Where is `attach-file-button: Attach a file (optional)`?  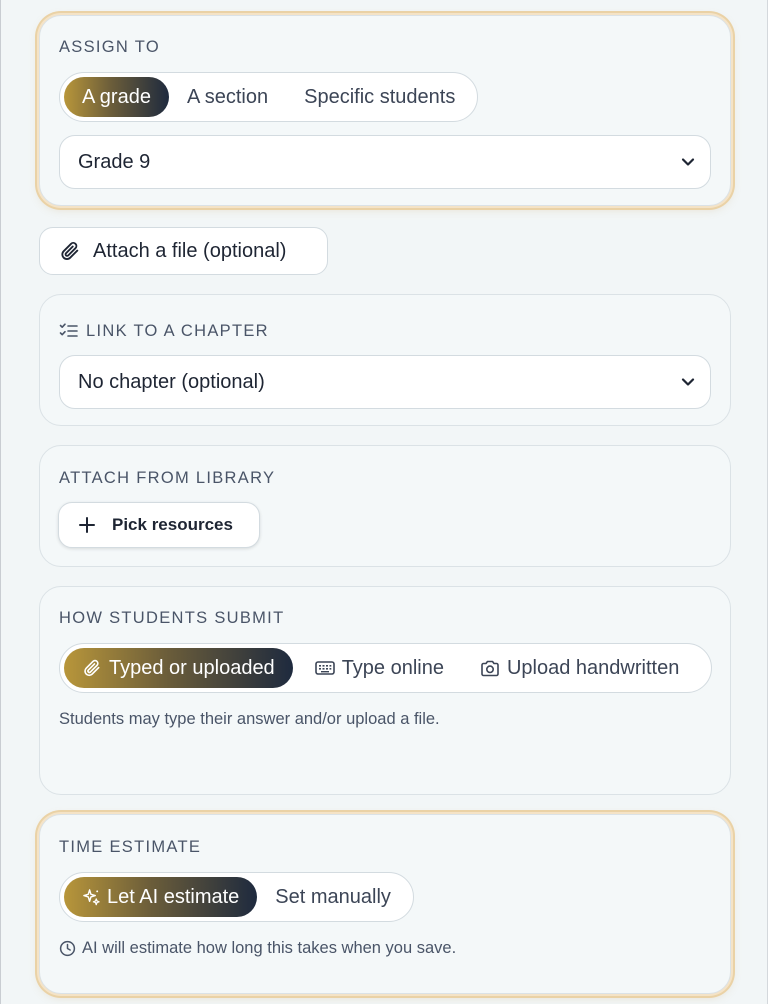
attach-file-button: Attach a file (optional) is located at coordinates (183, 251).